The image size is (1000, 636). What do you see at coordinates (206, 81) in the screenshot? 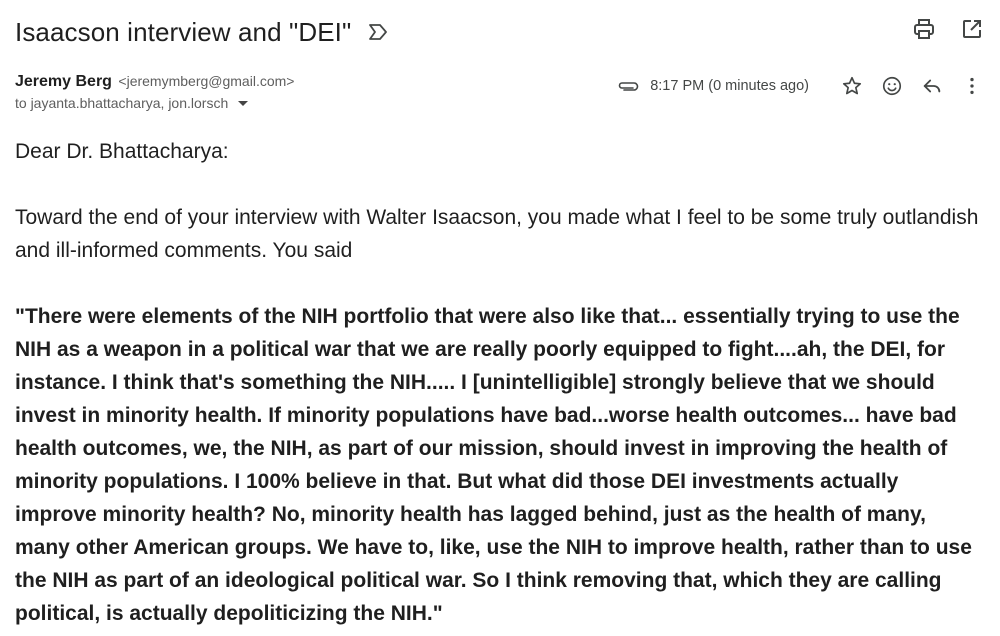
I see `sender-email: <jeremymberg@gmail.com>` at bounding box center [206, 81].